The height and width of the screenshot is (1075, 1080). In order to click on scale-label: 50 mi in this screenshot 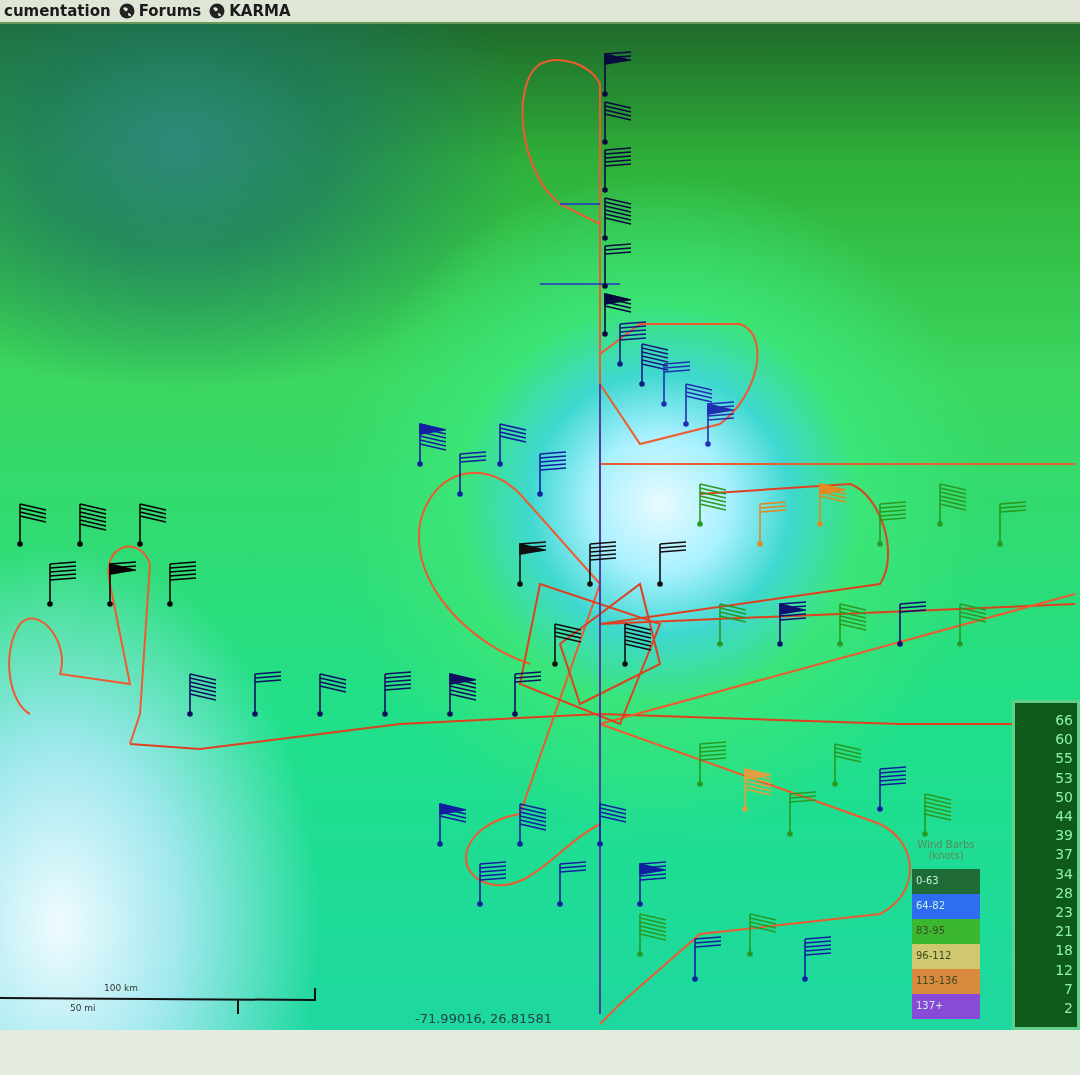, I will do `click(83, 1008)`.